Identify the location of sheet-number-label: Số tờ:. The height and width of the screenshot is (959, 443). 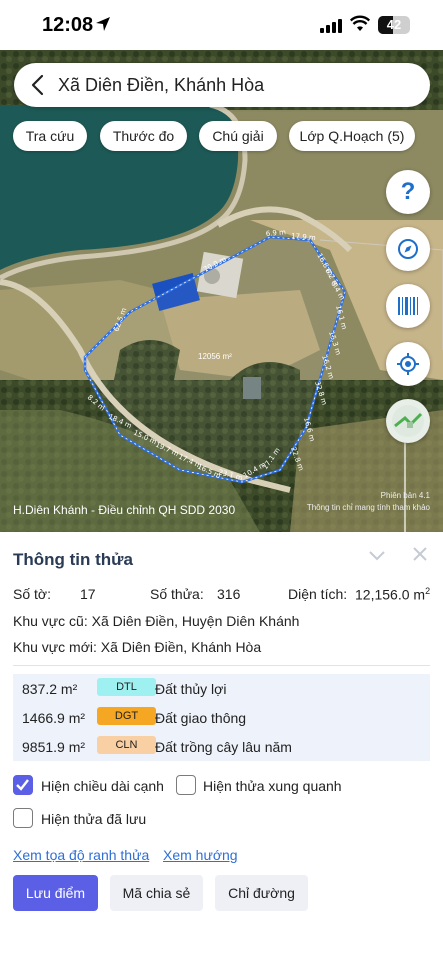
(32, 594).